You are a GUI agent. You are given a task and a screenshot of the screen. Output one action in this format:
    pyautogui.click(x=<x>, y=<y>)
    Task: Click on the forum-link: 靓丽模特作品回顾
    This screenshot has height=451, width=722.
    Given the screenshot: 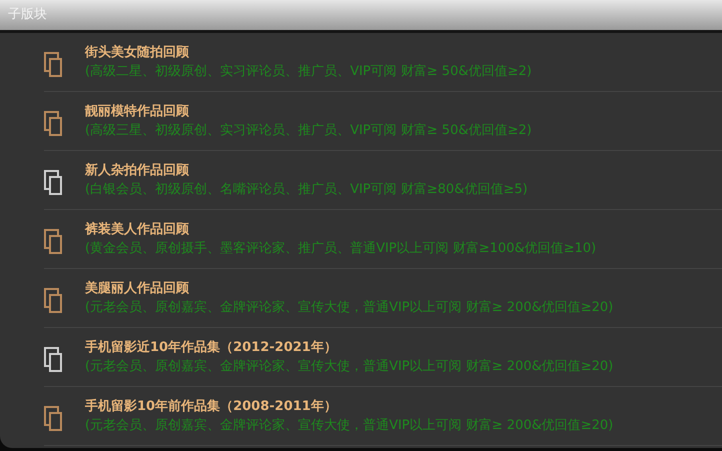 What is the action you would take?
    pyautogui.click(x=308, y=111)
    